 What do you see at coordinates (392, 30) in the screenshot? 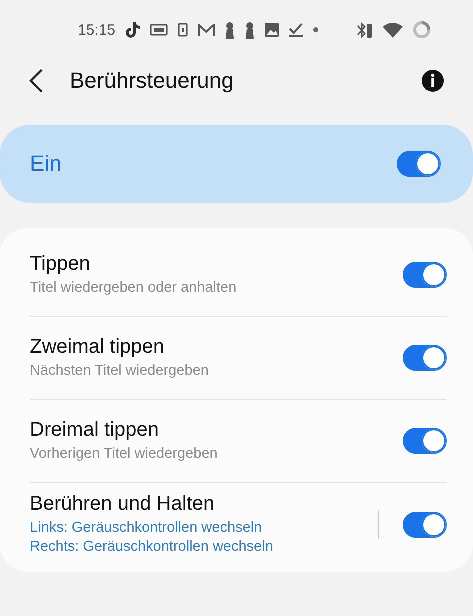
I see `wifi-icon` at bounding box center [392, 30].